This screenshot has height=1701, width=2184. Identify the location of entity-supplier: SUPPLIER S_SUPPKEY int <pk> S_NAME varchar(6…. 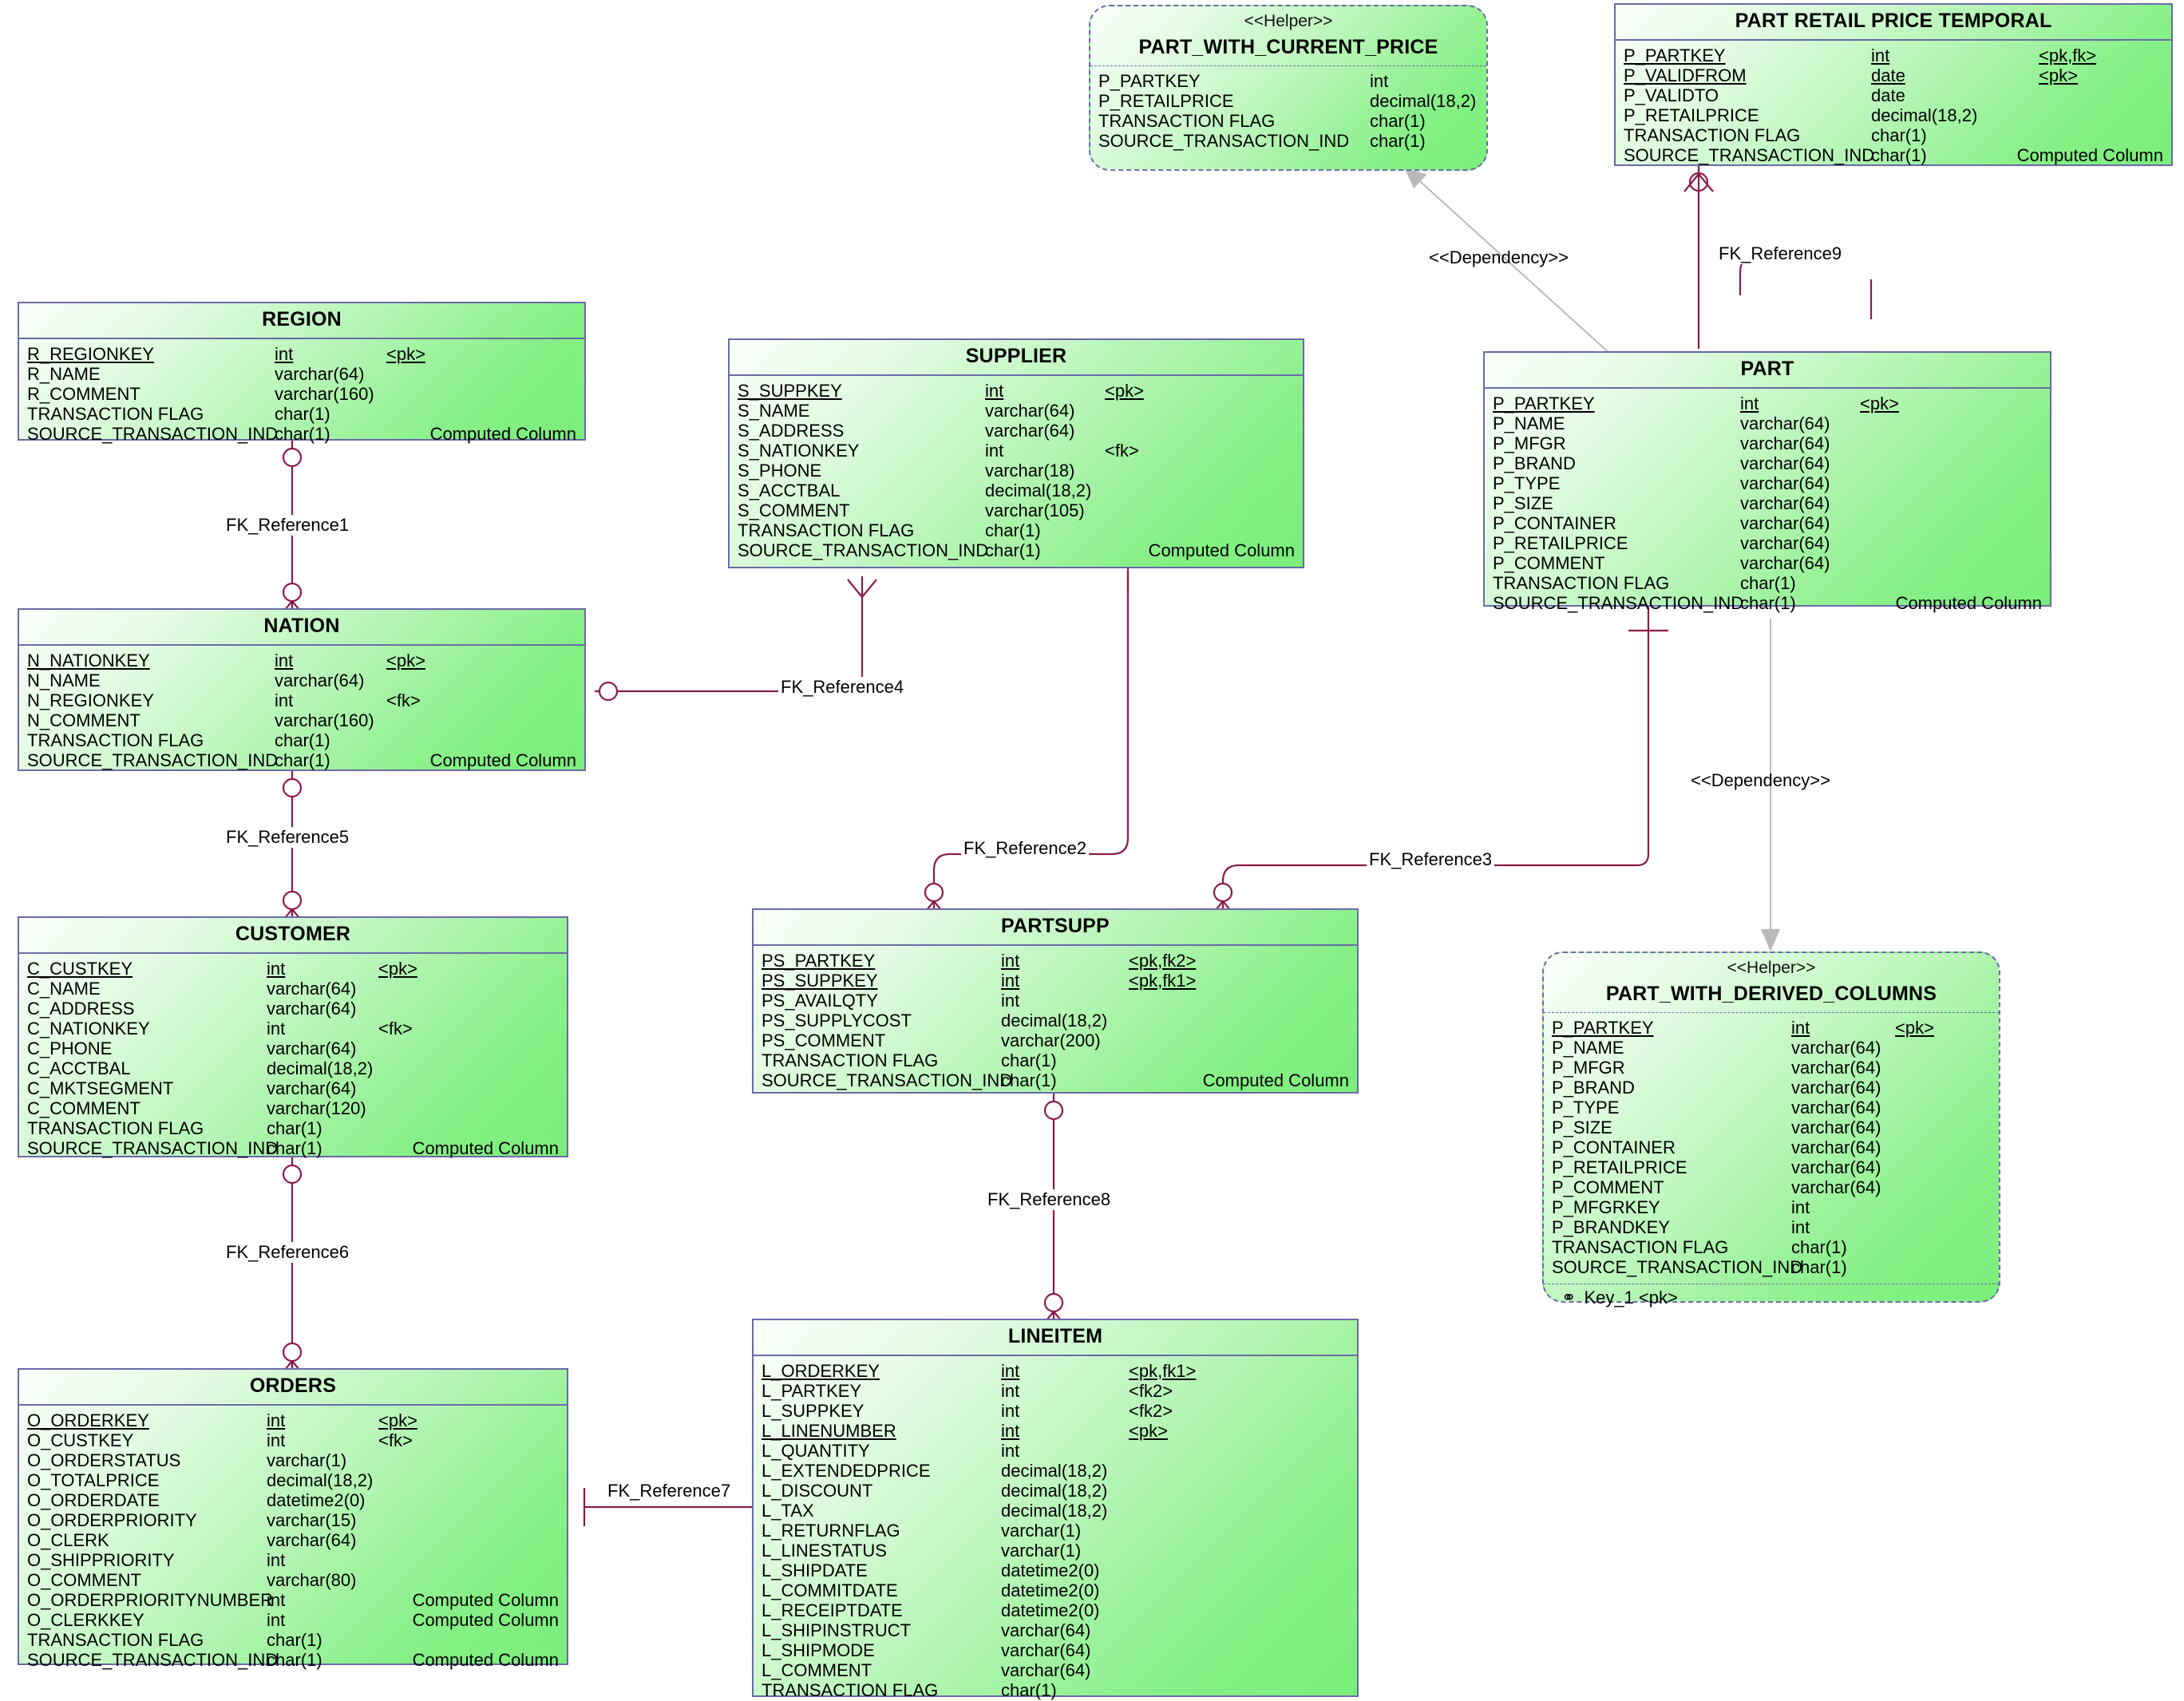
(1016, 453).